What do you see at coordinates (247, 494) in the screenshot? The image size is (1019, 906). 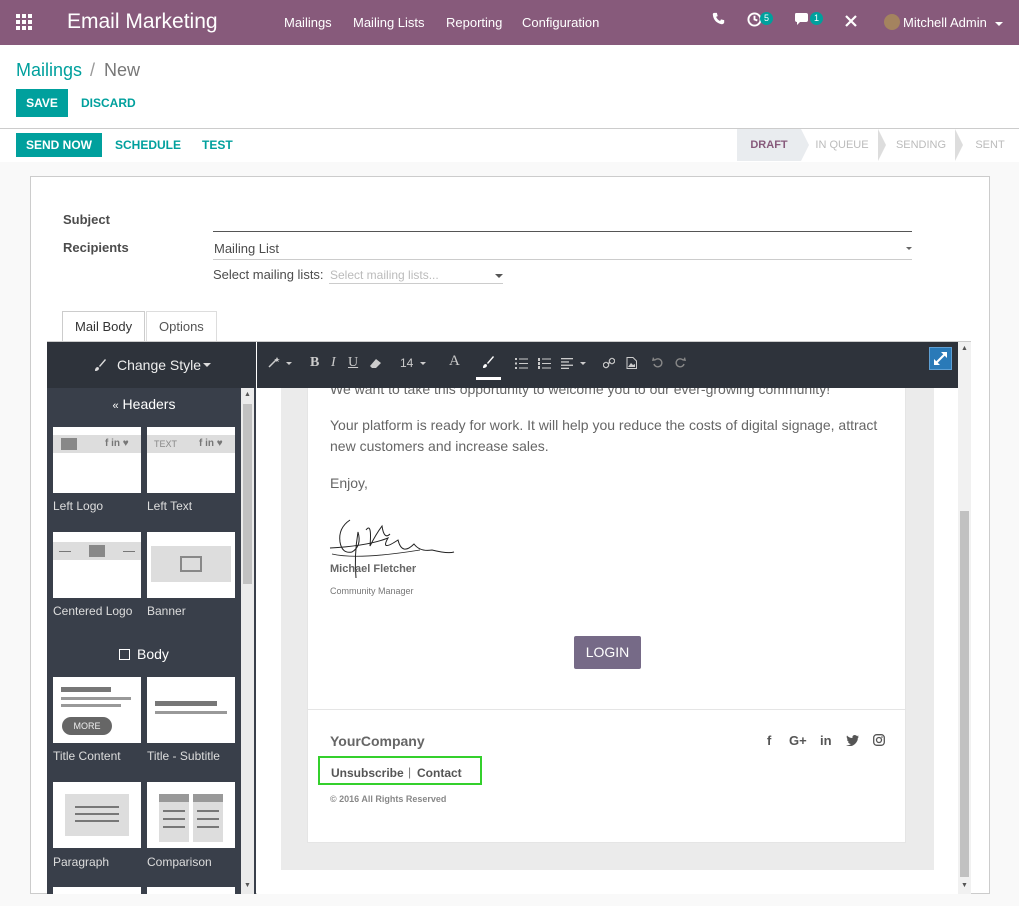 I see `snippets-scrollbar-thumb` at bounding box center [247, 494].